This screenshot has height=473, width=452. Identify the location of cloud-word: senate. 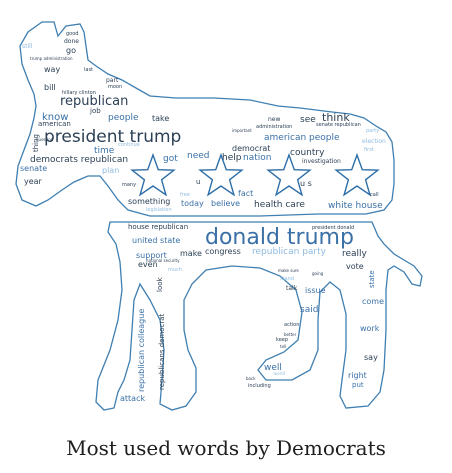
(33, 168).